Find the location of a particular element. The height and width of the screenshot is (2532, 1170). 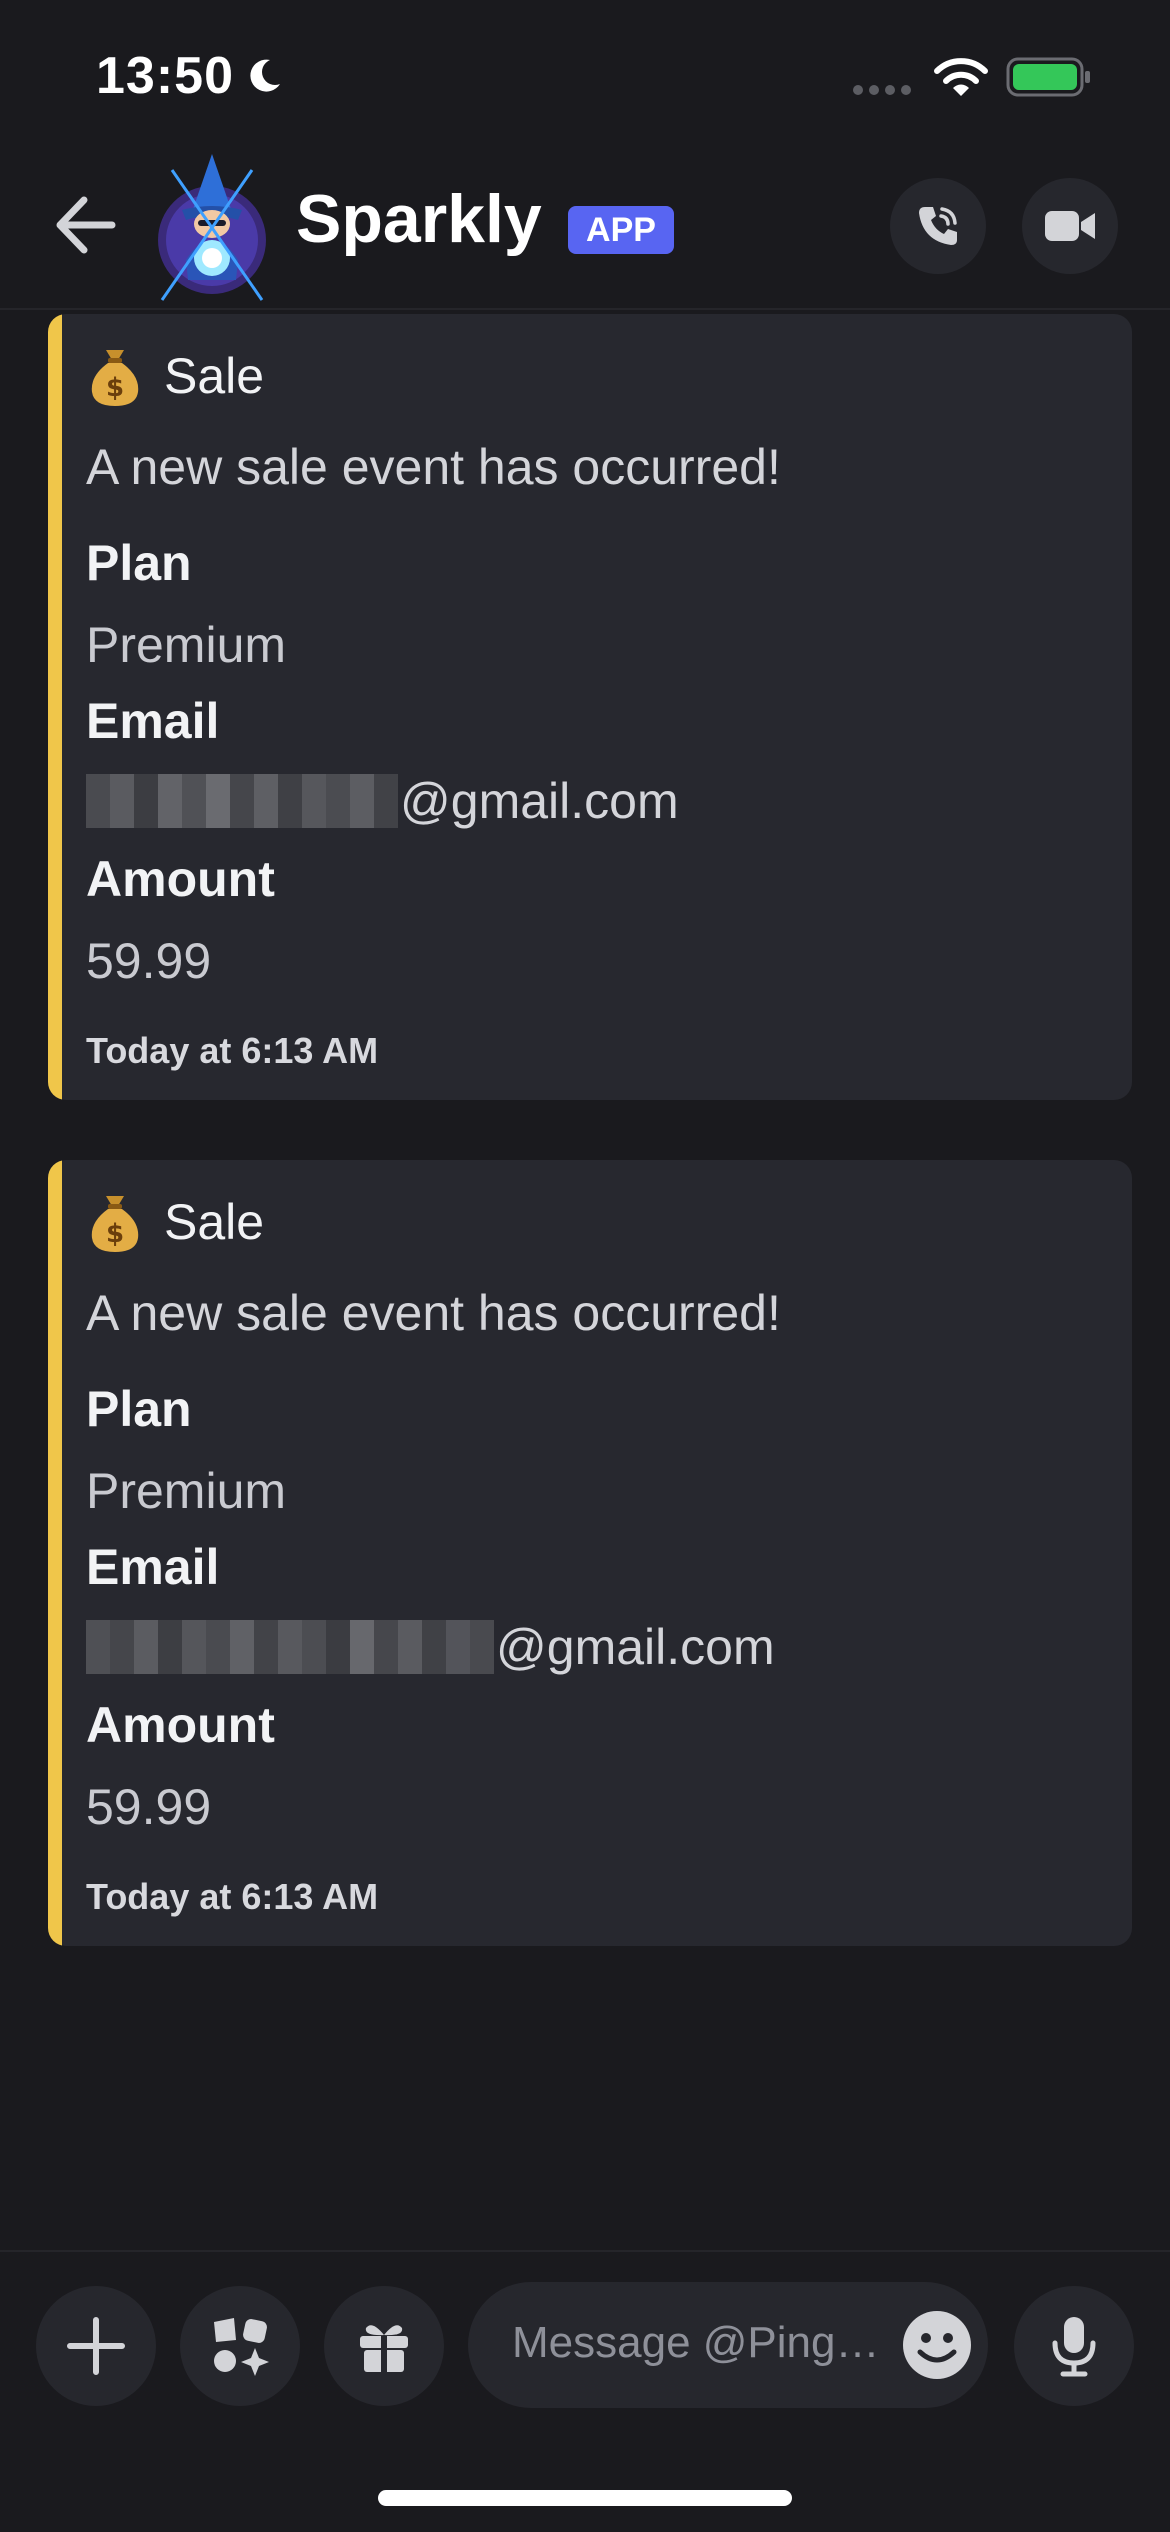

avatar is located at coordinates (212, 229).